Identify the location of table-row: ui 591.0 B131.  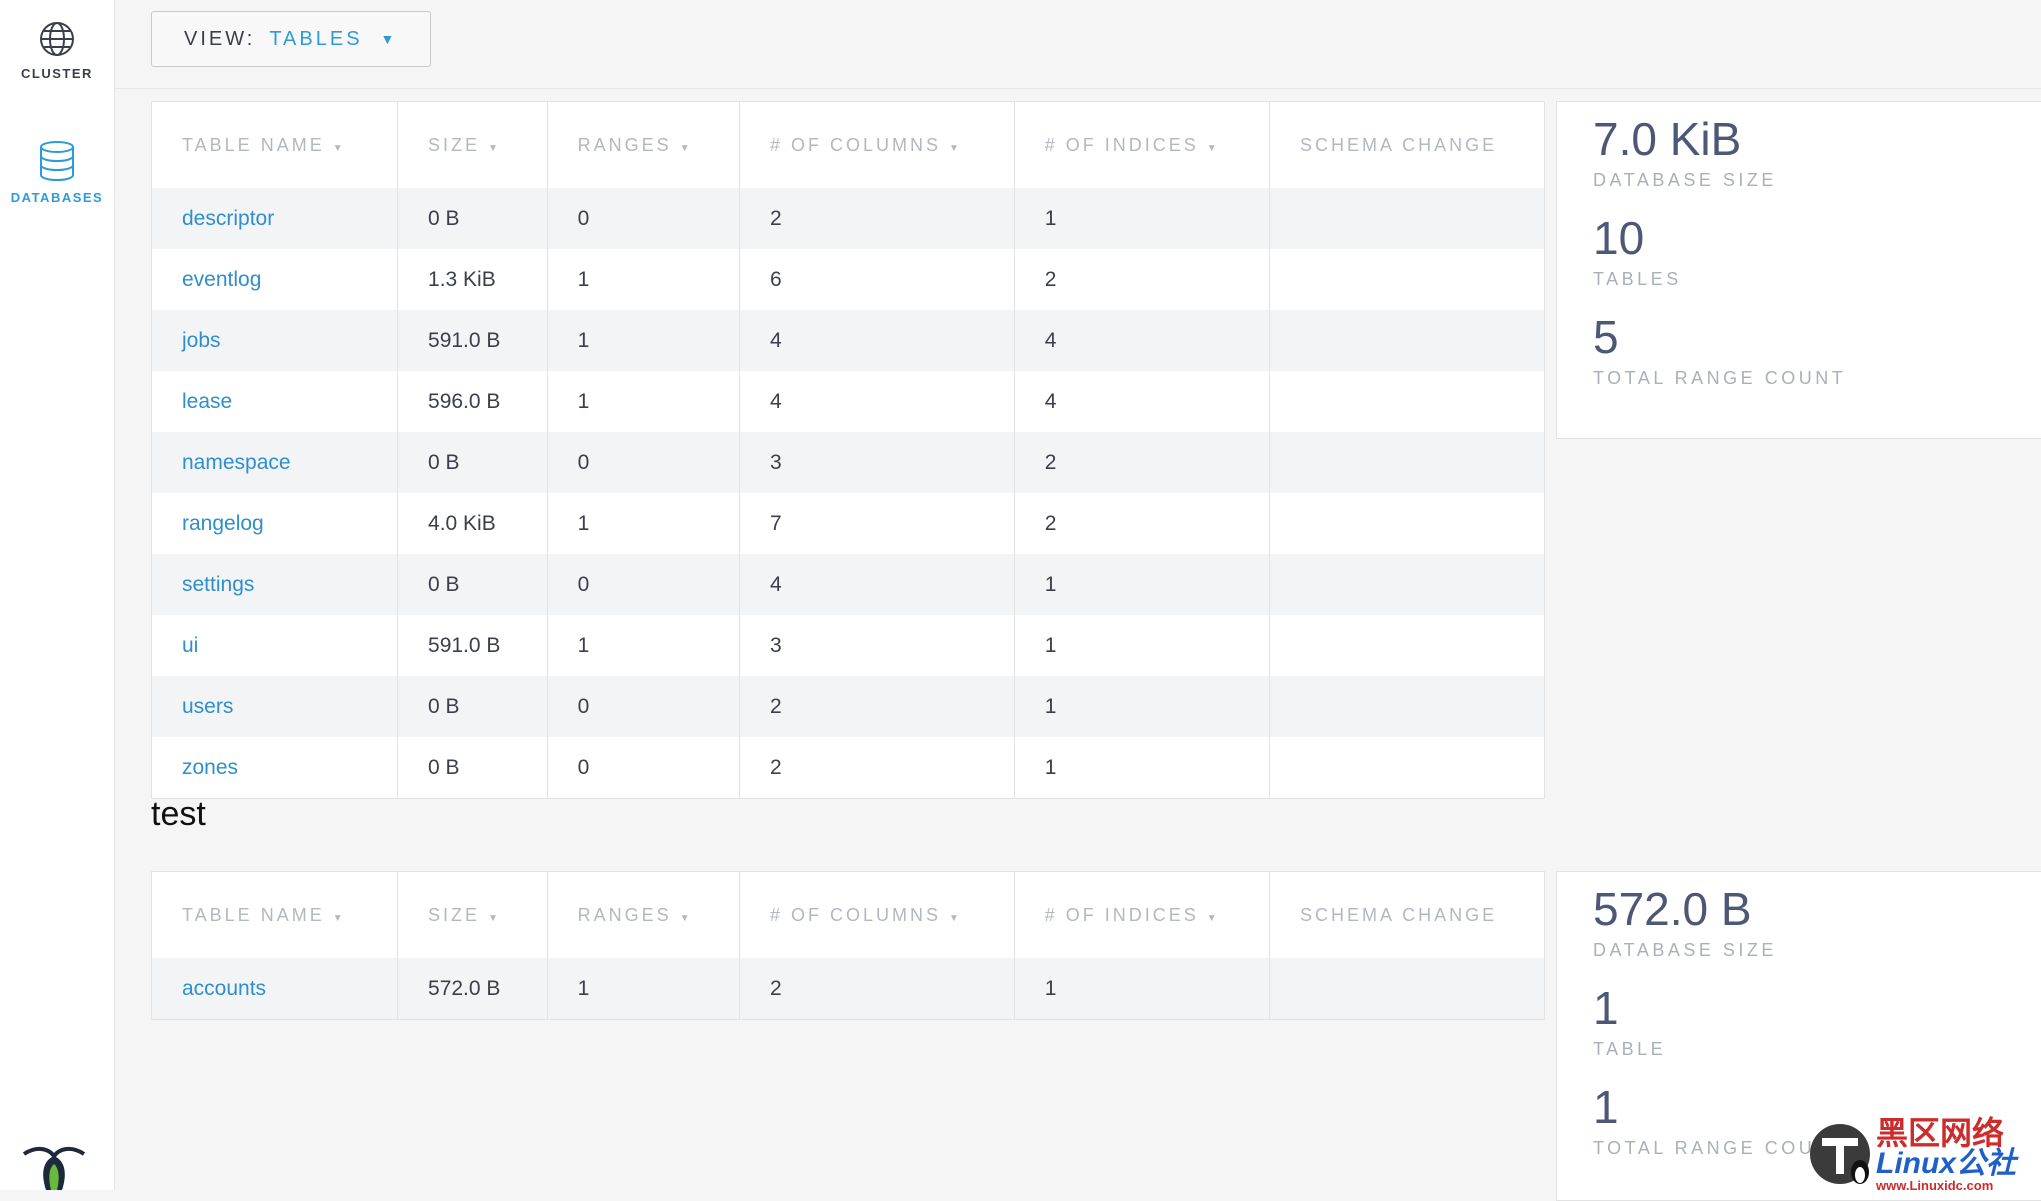
(848, 645).